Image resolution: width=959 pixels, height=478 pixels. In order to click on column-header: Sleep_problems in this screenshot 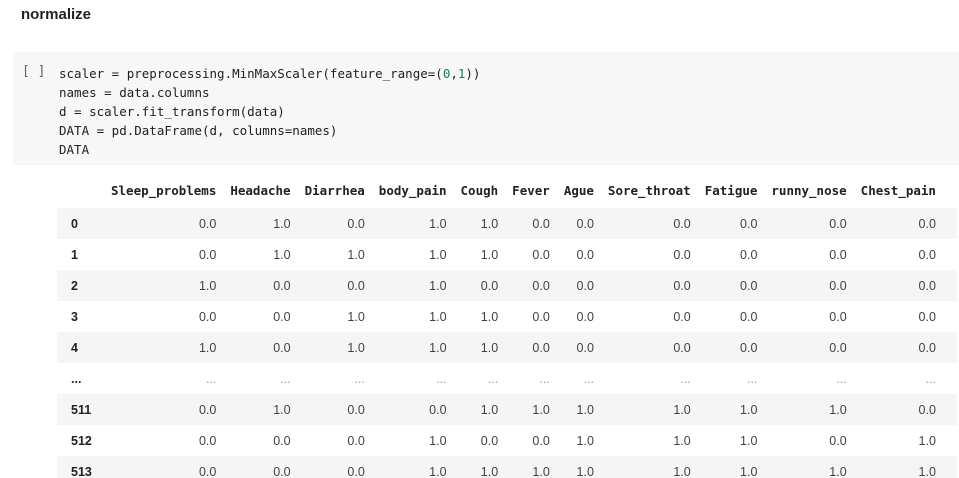, I will do `click(164, 190)`.